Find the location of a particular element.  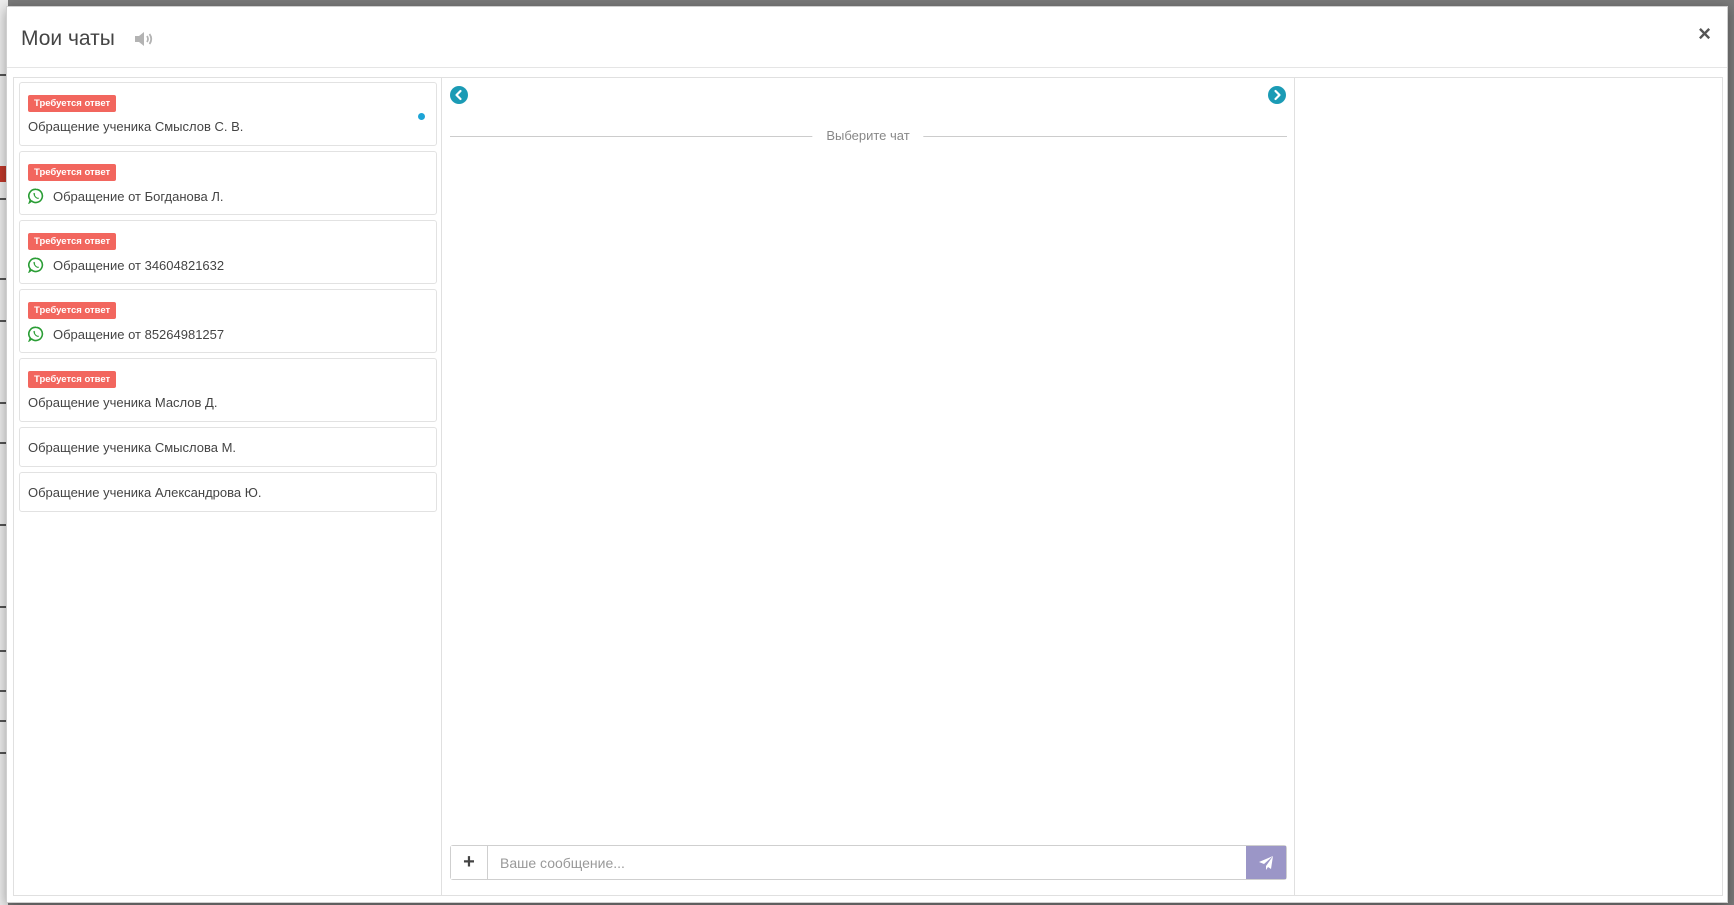

chat-title-row: Обращение от 85264981257 is located at coordinates (126, 334).